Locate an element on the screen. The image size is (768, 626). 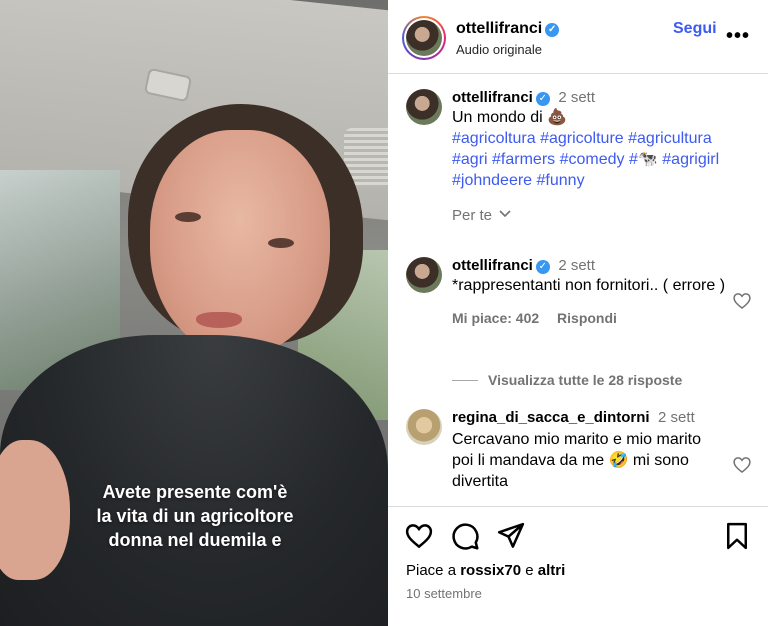
more-icon: ••• is located at coordinates (738, 36).